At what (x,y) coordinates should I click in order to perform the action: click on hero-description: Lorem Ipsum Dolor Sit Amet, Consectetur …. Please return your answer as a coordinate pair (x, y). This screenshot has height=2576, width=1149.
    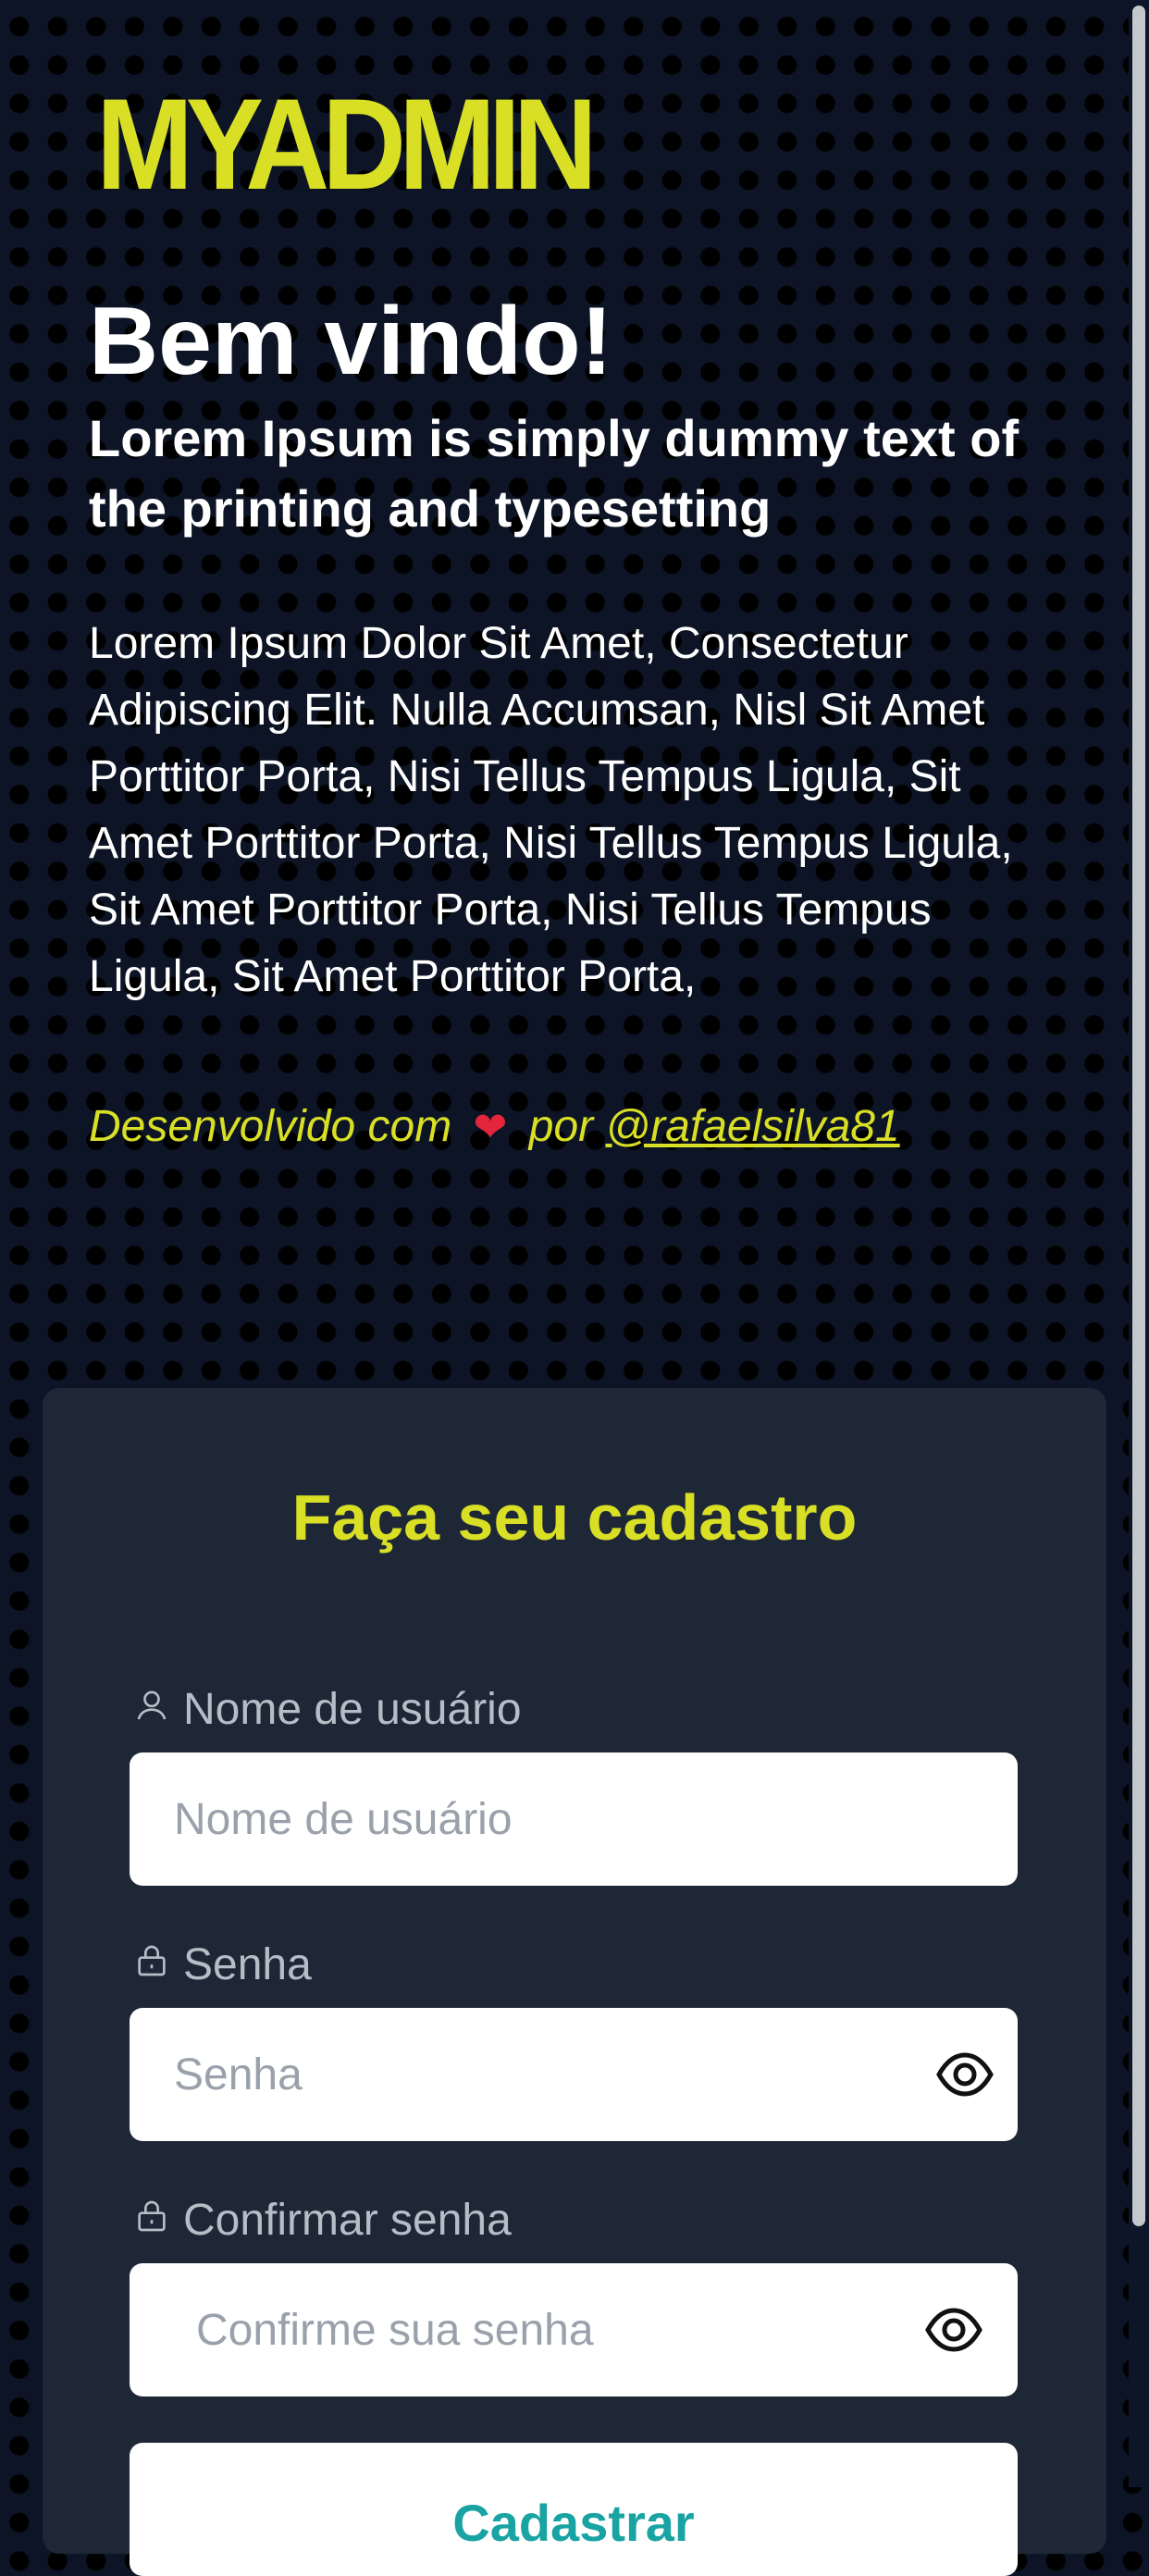
    Looking at the image, I should click on (551, 810).